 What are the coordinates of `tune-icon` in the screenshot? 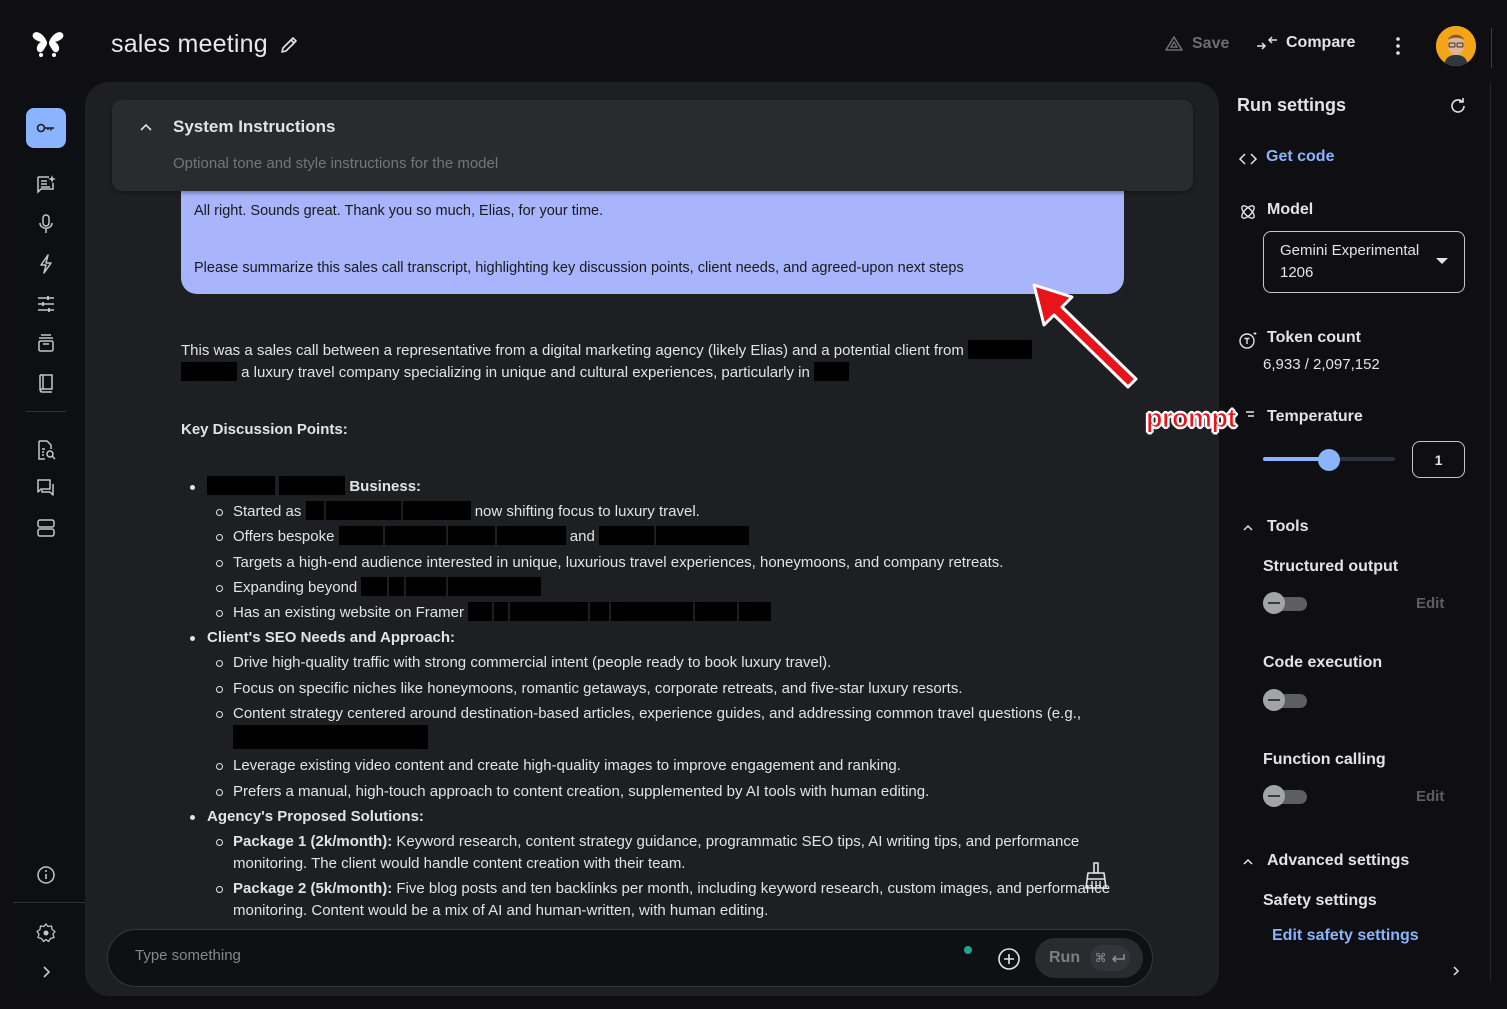 It's located at (46, 304).